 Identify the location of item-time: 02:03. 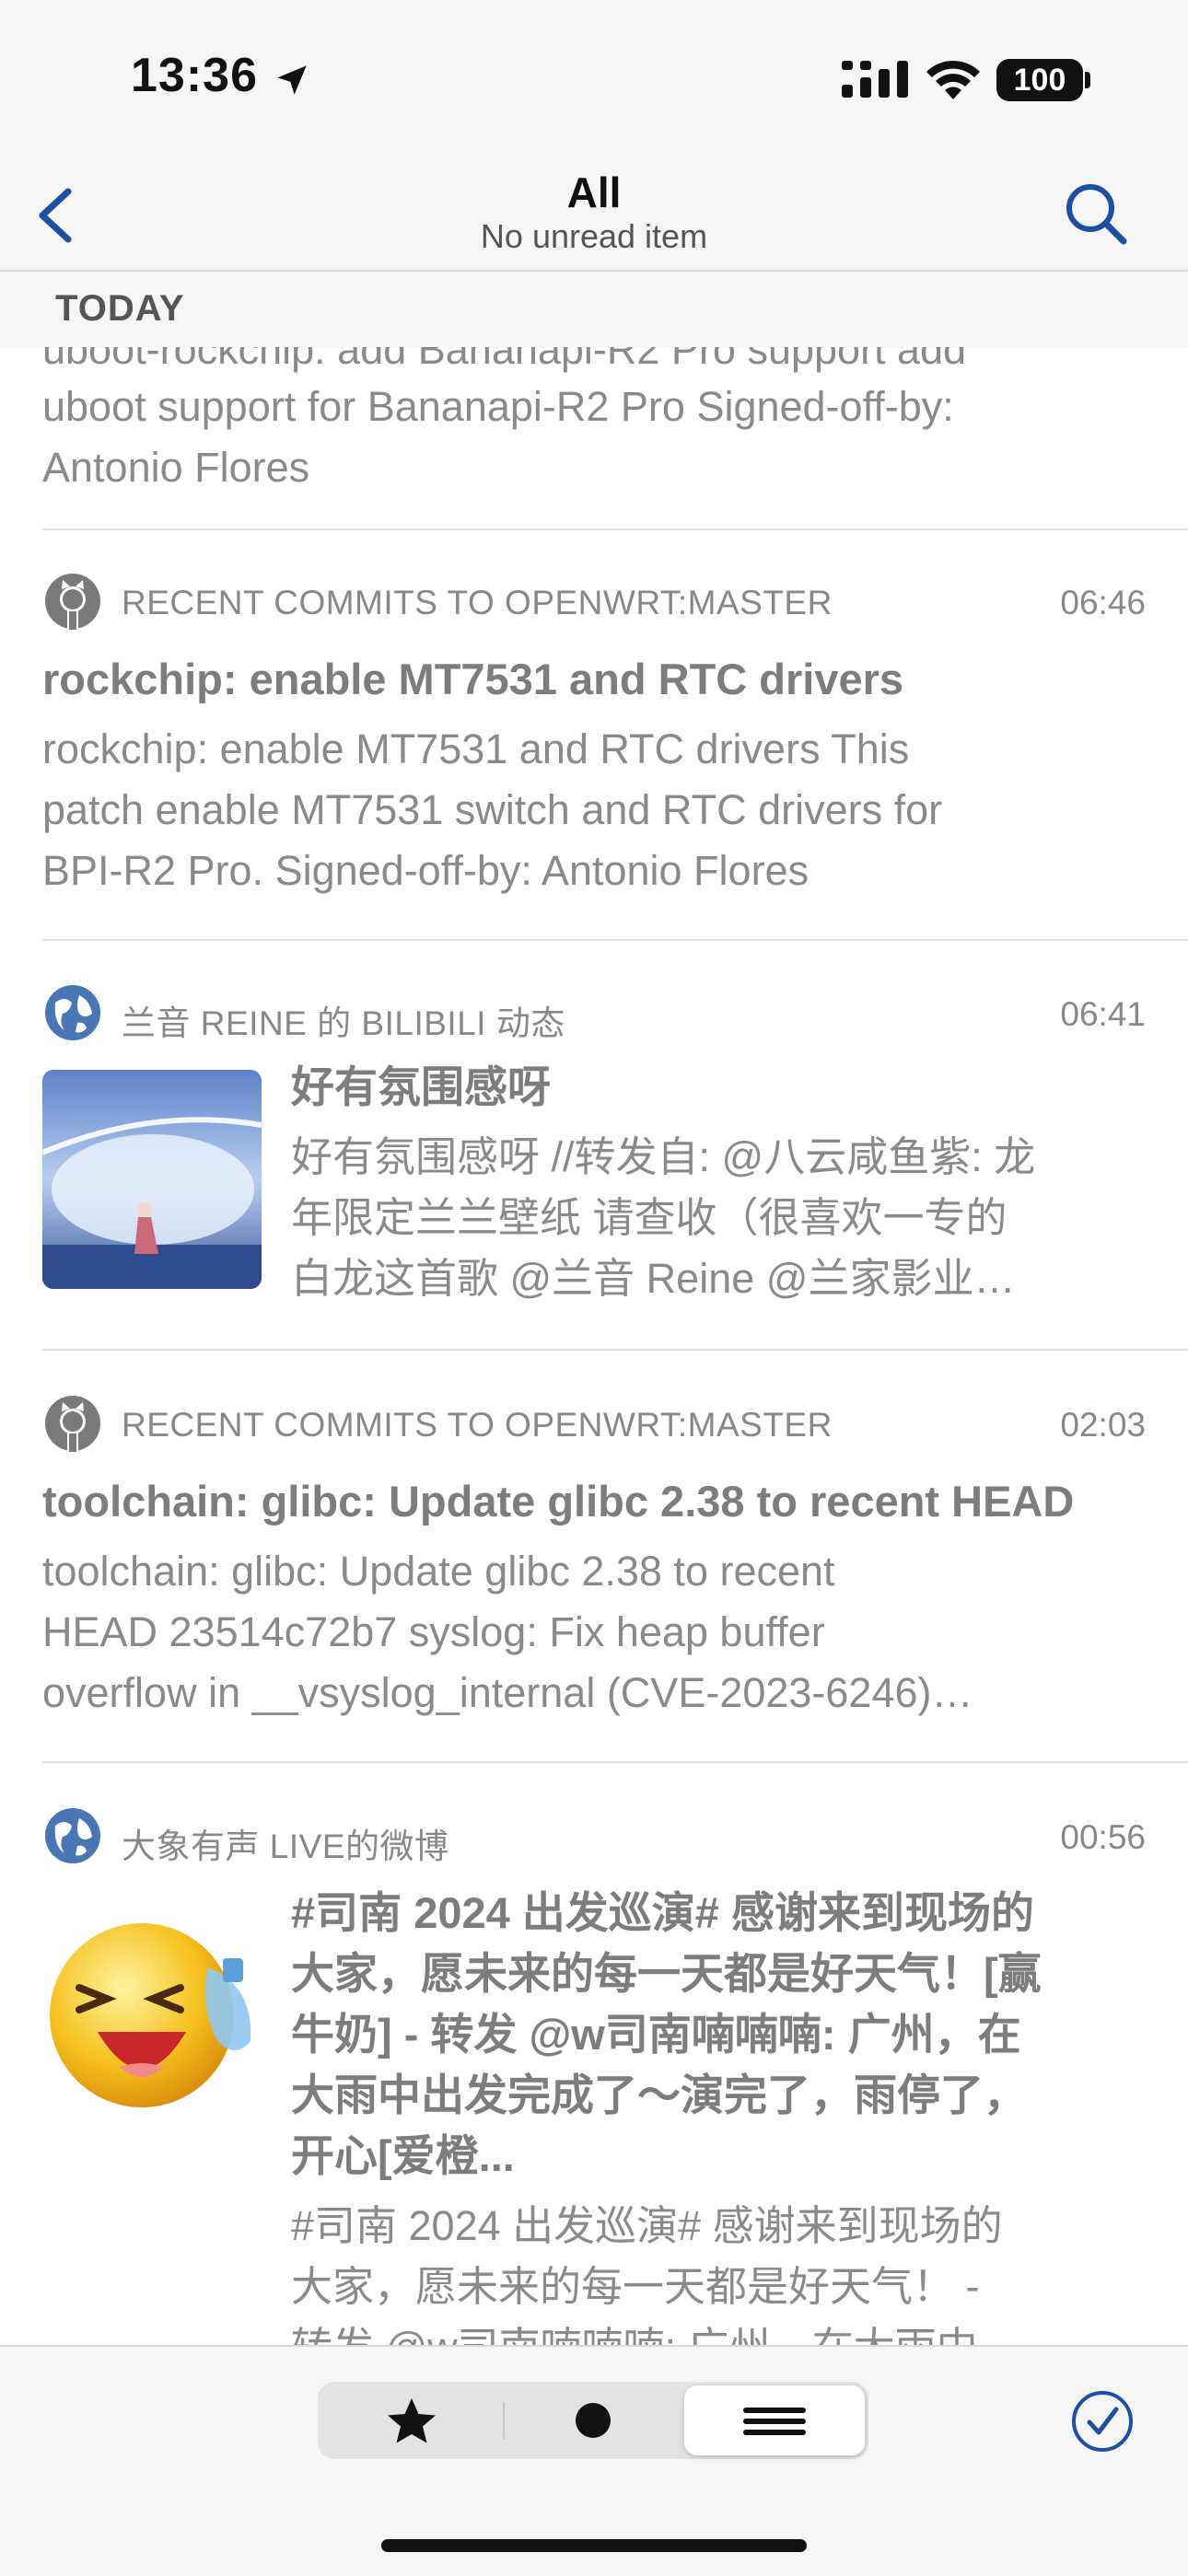
(1103, 1425).